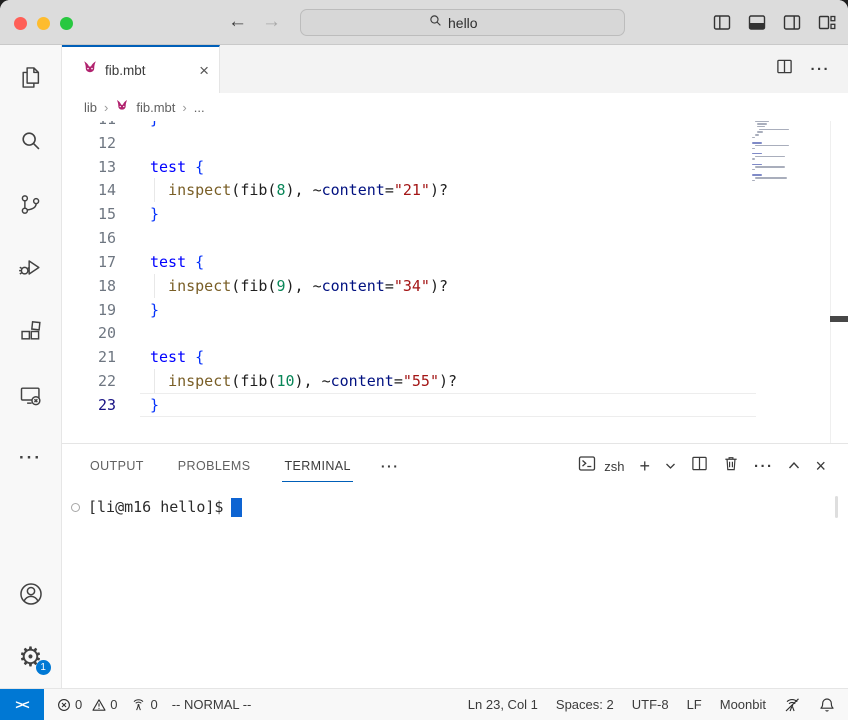 The height and width of the screenshot is (720, 848). What do you see at coordinates (827, 22) in the screenshot?
I see `customize-layout-icon` at bounding box center [827, 22].